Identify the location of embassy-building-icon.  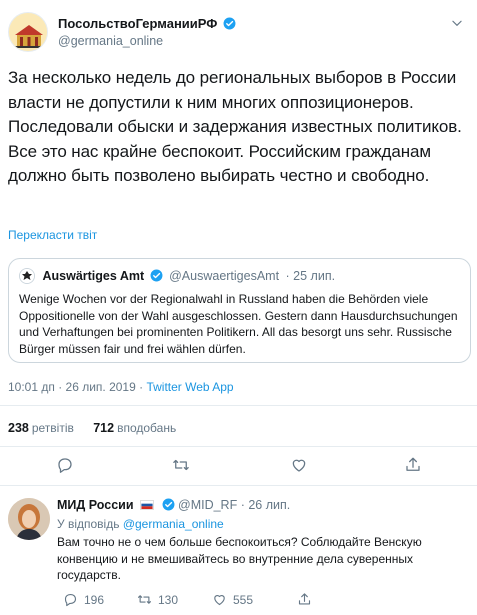
(28, 32).